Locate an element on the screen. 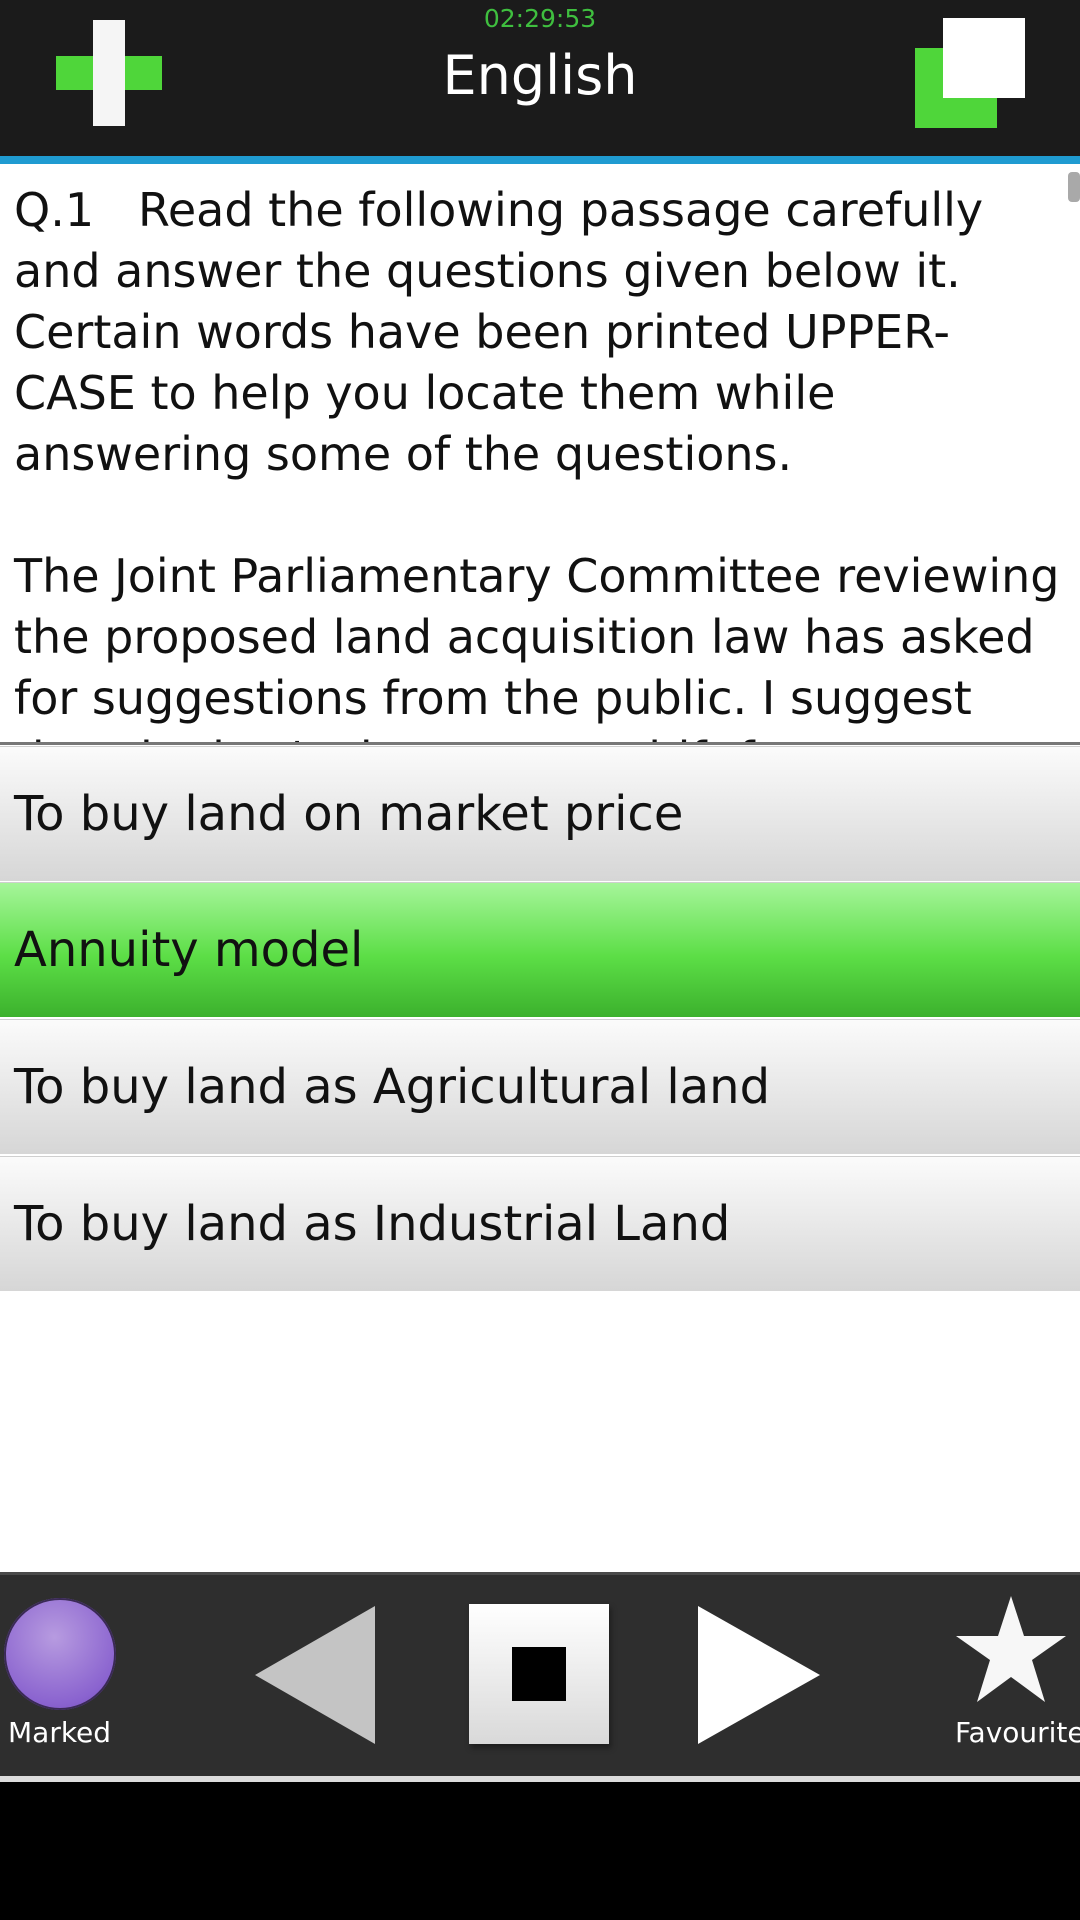 Image resolution: width=1080 pixels, height=1920 pixels. option-label: Annuity model is located at coordinates (189, 950).